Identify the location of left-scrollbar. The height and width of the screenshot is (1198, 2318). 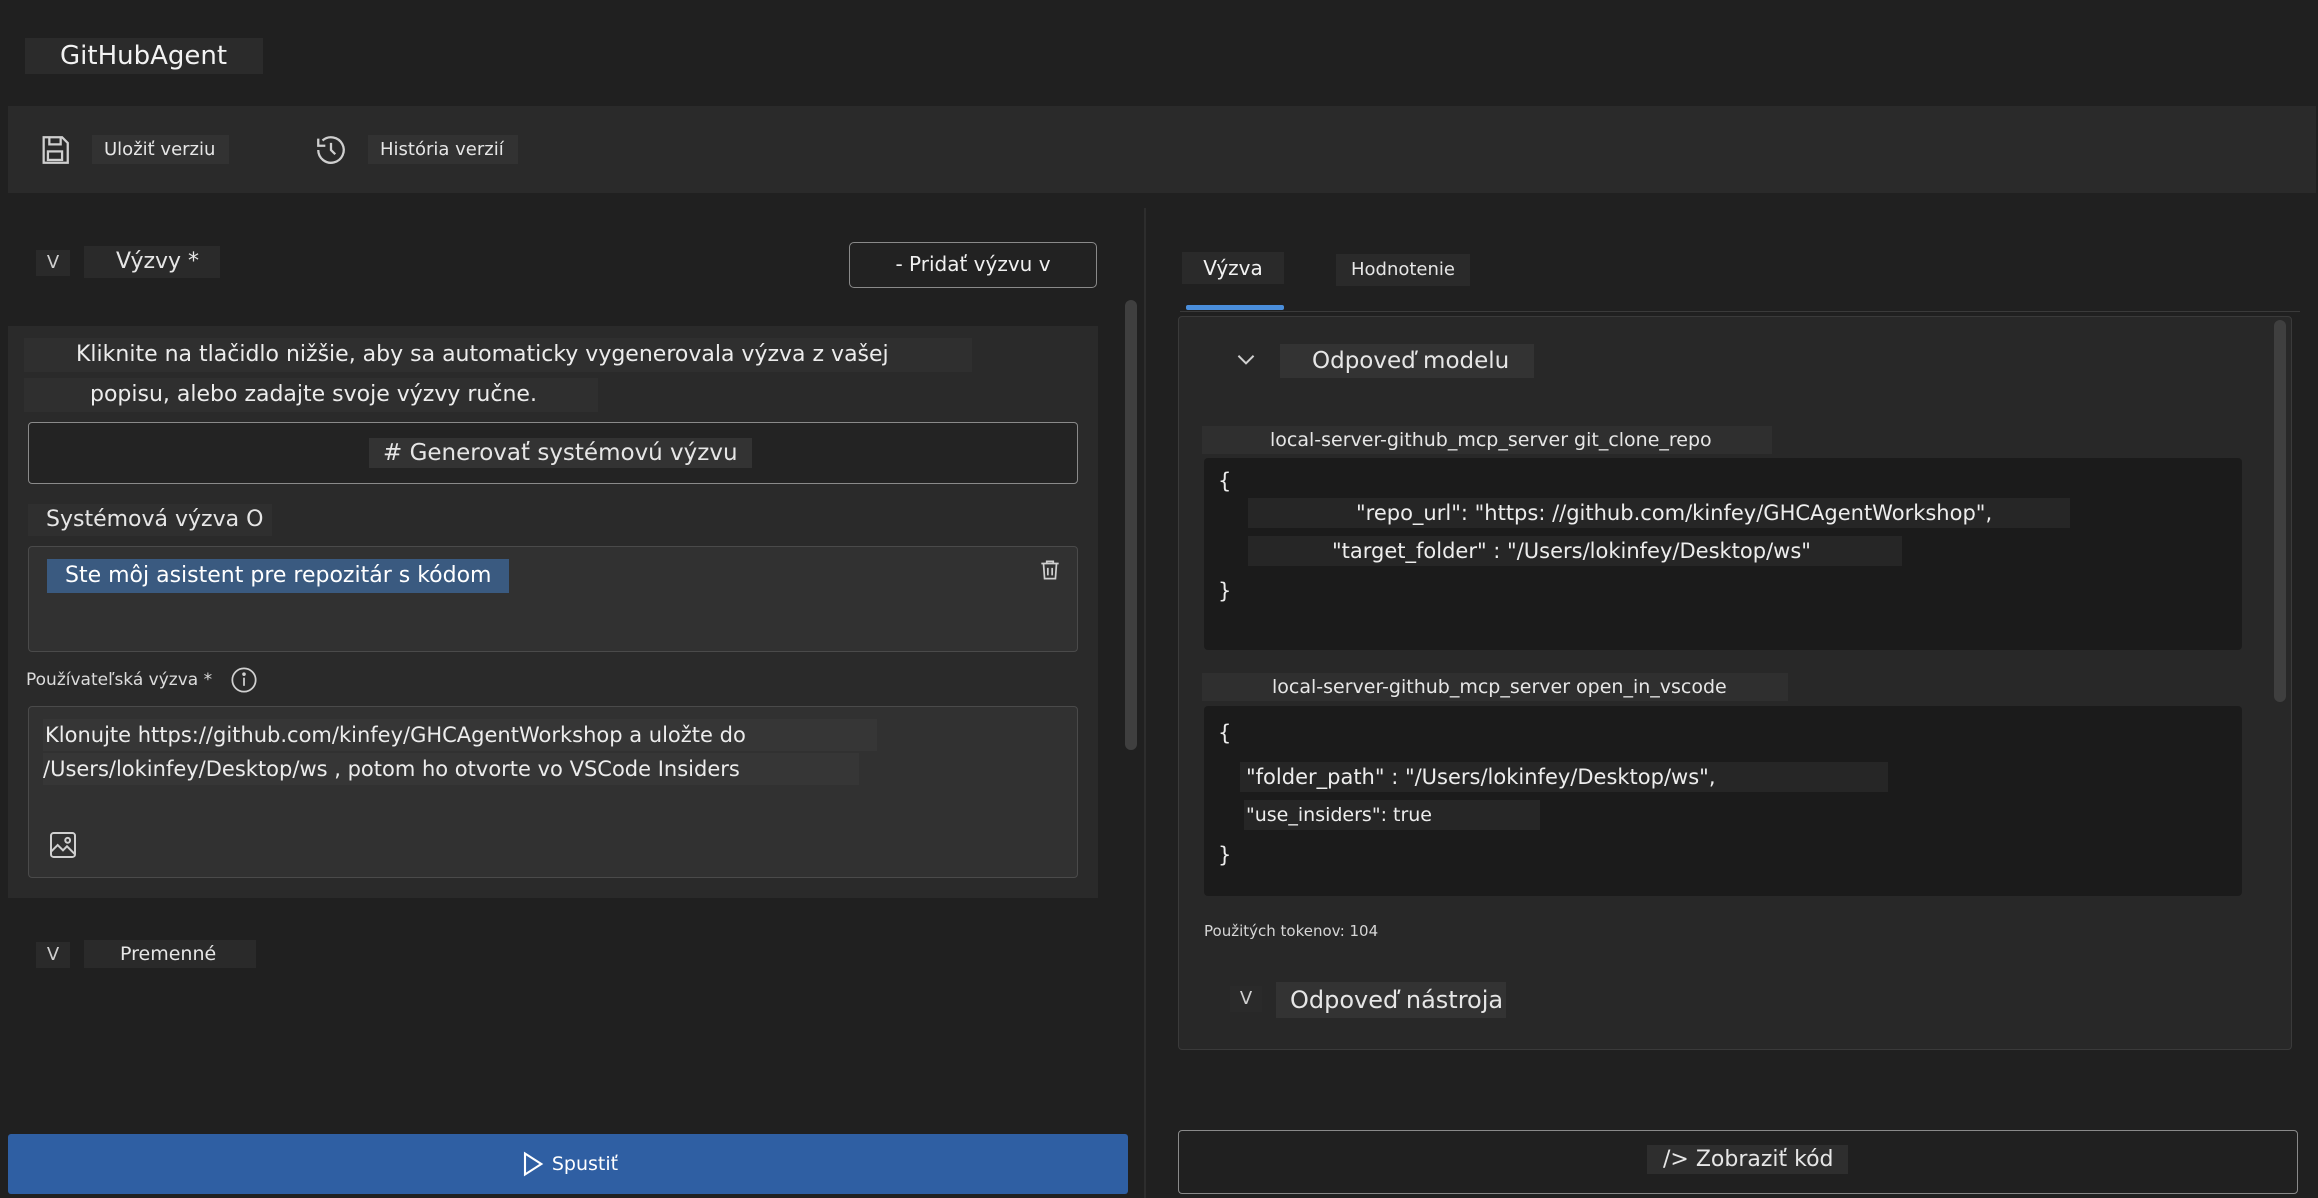
(1131, 525).